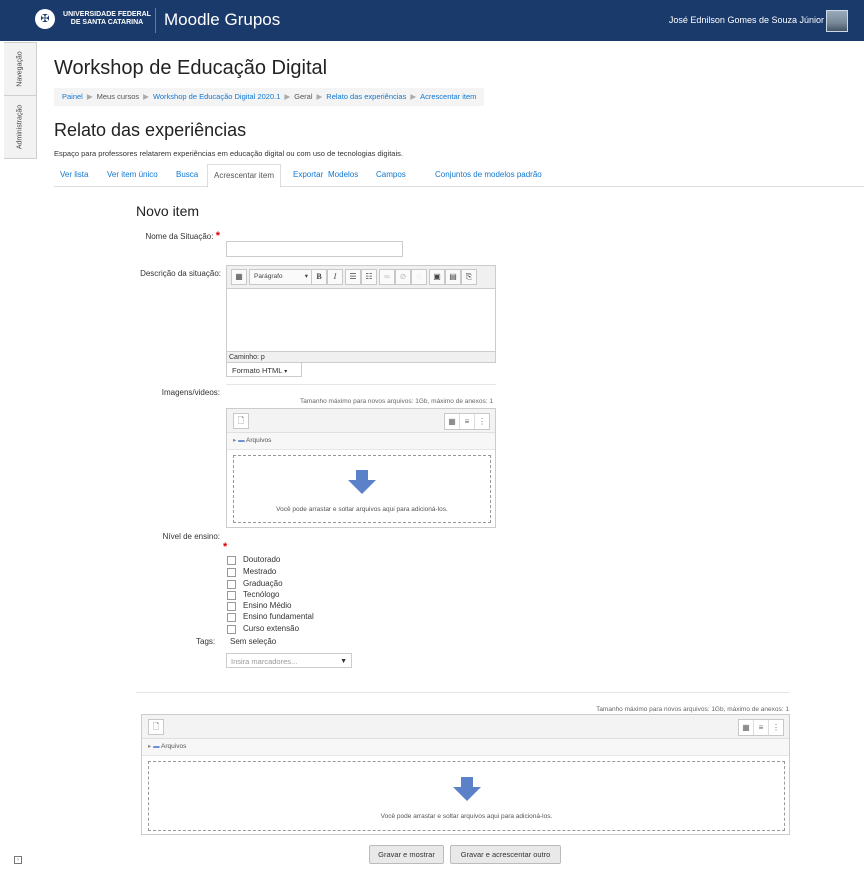 The width and height of the screenshot is (864, 869). I want to click on numbered-list-icon: ☷, so click(369, 277).